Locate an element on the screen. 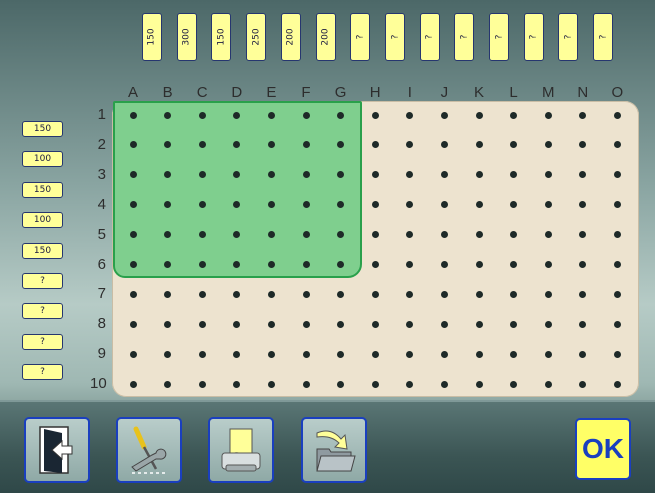 The image size is (655, 493). column-value-tag: 250 is located at coordinates (256, 37).